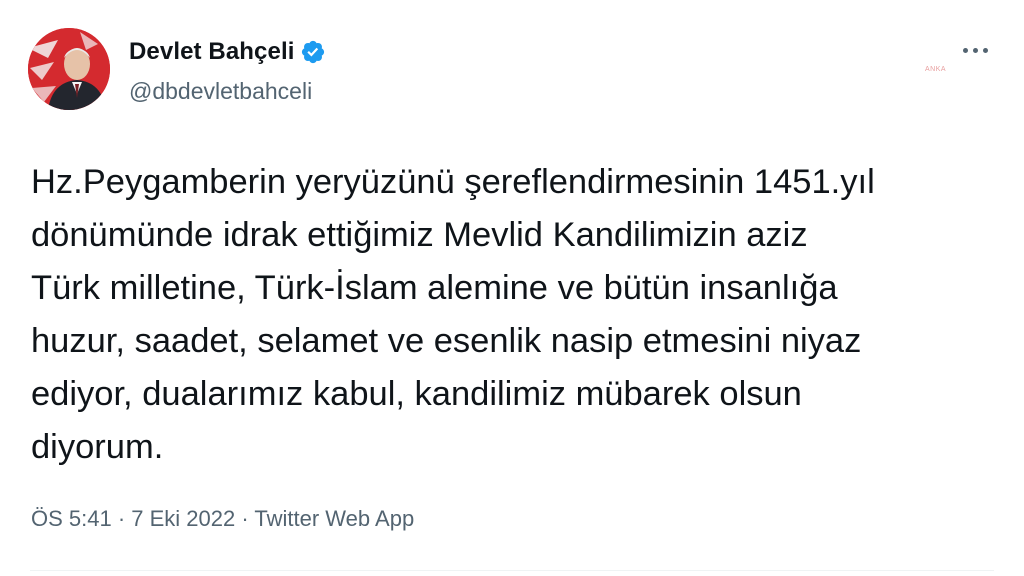 This screenshot has width=1024, height=576. What do you see at coordinates (976, 50) in the screenshot?
I see `more-dots-icon` at bounding box center [976, 50].